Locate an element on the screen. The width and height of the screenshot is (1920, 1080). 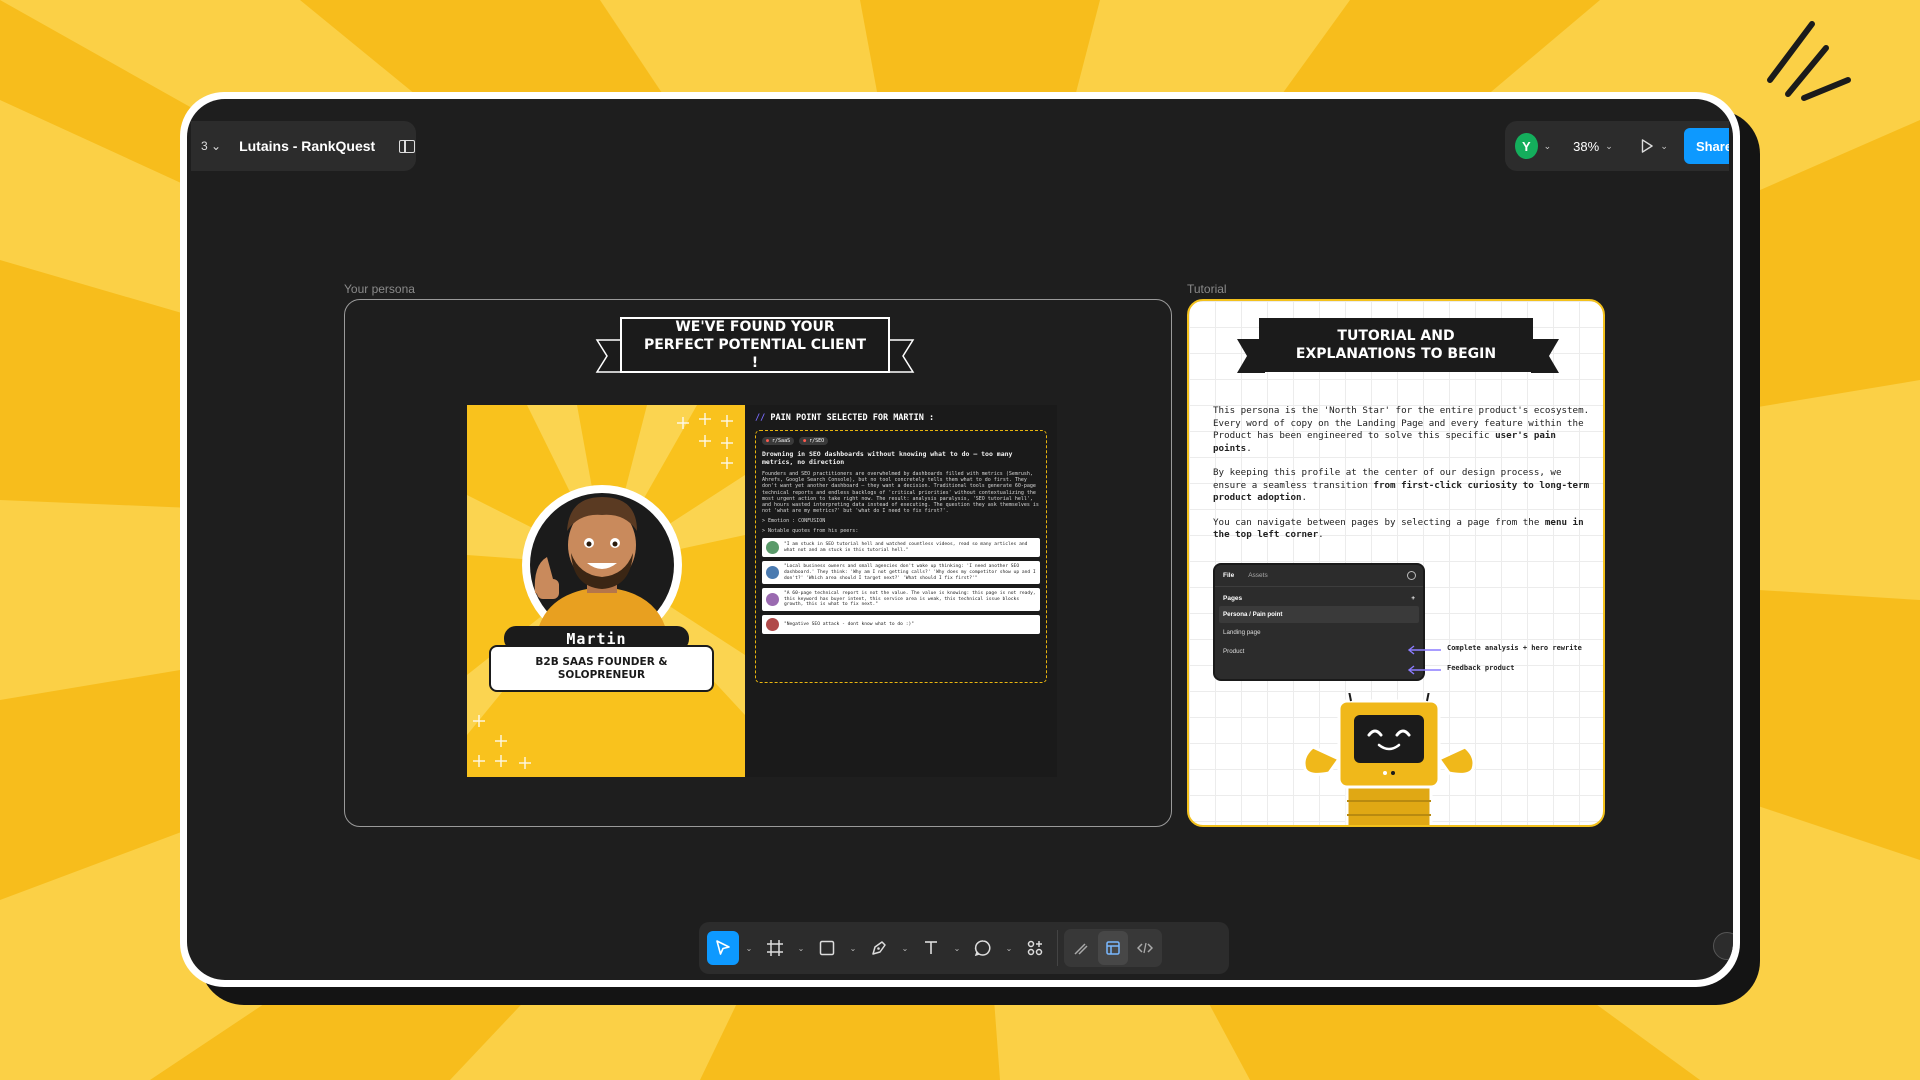
robot-mascot is located at coordinates (1389, 759).